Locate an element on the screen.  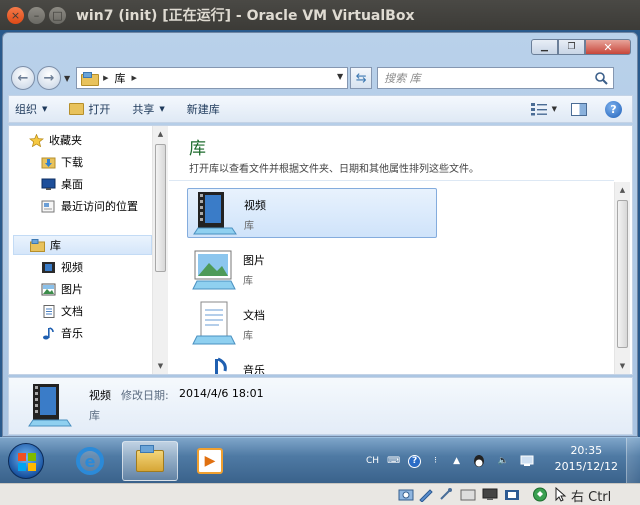
library-item-name: 音乐 is located at coordinates (254, 369).